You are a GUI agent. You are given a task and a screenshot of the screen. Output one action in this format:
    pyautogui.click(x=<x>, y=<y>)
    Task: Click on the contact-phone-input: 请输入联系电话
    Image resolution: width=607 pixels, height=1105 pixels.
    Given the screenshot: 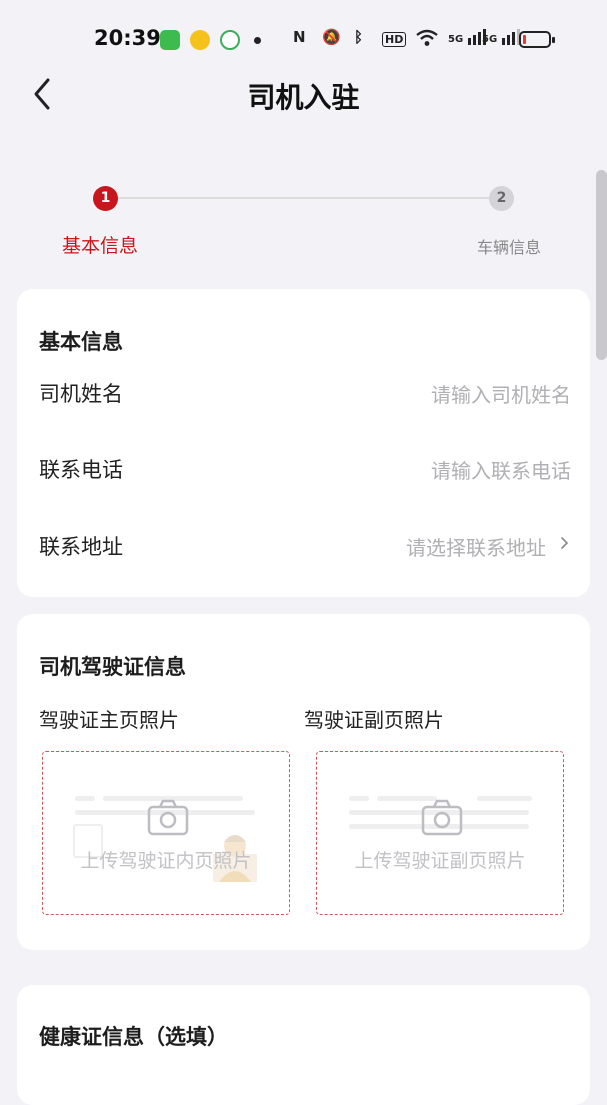 What is the action you would take?
    pyautogui.click(x=501, y=469)
    